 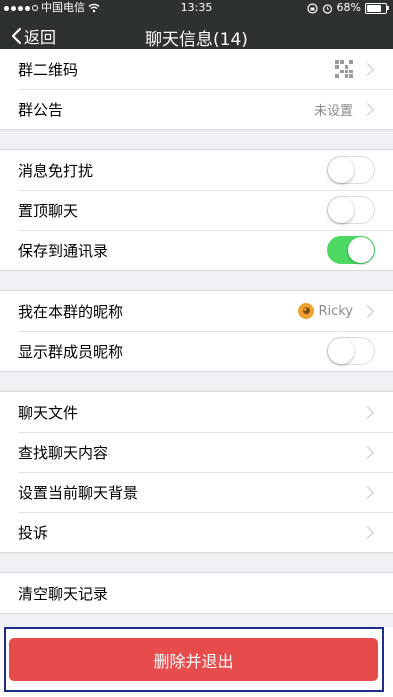 I want to click on row-label: 群公告, so click(x=41, y=109).